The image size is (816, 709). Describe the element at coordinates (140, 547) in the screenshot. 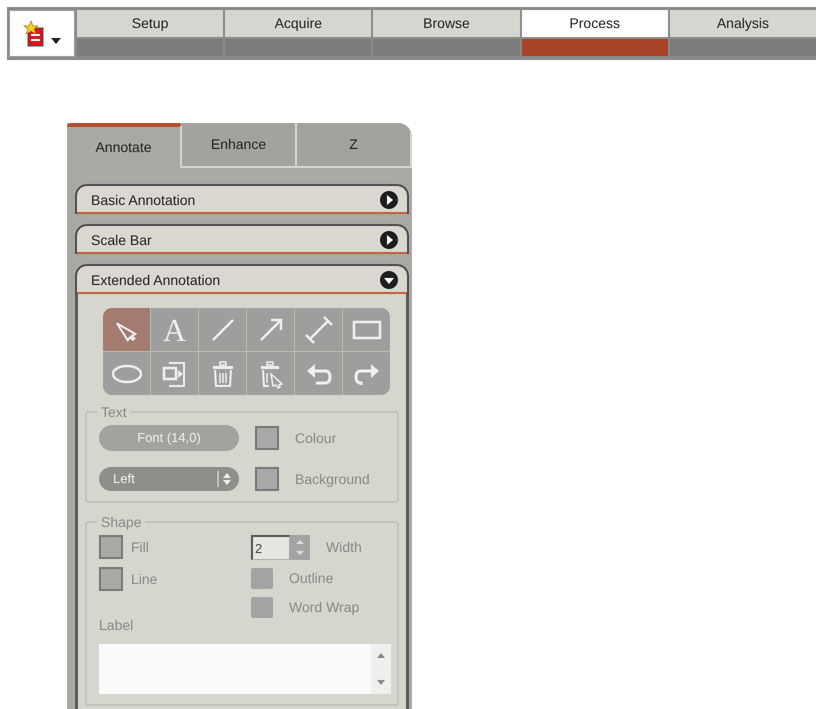

I see `fill-label: Fill` at that location.